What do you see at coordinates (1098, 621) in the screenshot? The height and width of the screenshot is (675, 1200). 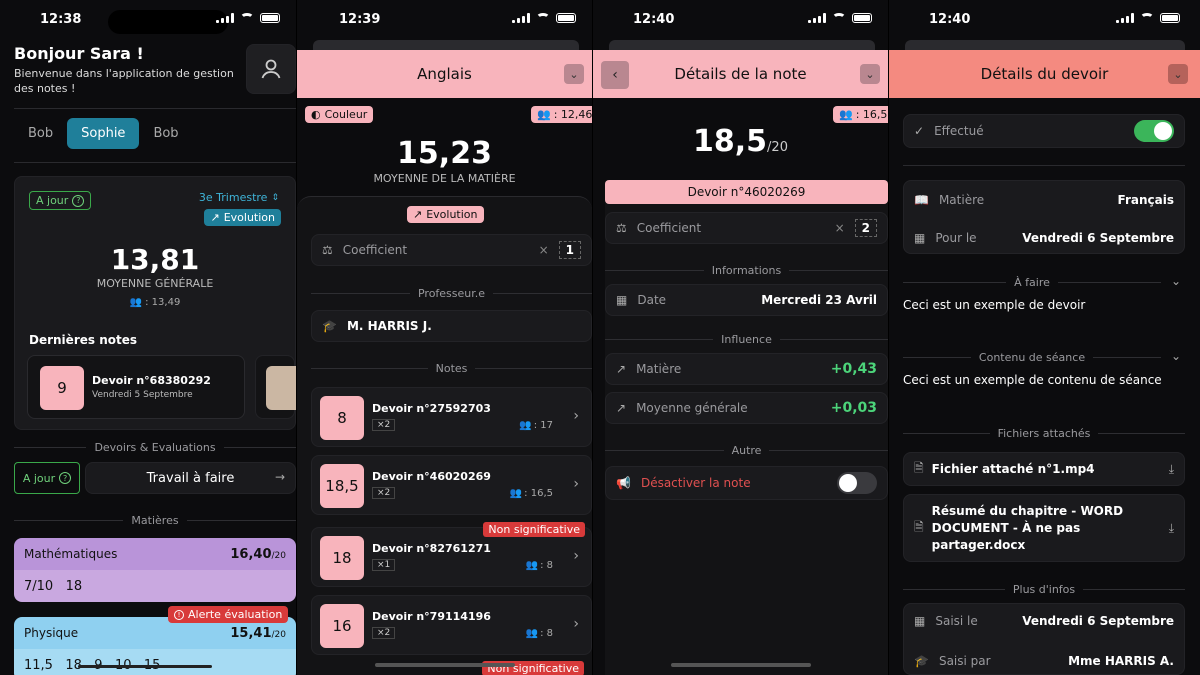 I see `entered-date-value: Vendredi 6 Septembre` at bounding box center [1098, 621].